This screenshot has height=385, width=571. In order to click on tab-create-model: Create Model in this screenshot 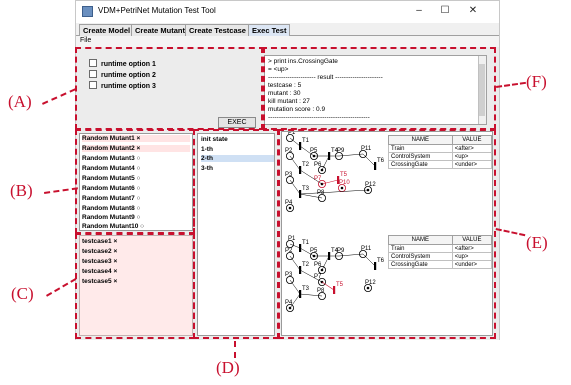, I will do `click(107, 30)`.